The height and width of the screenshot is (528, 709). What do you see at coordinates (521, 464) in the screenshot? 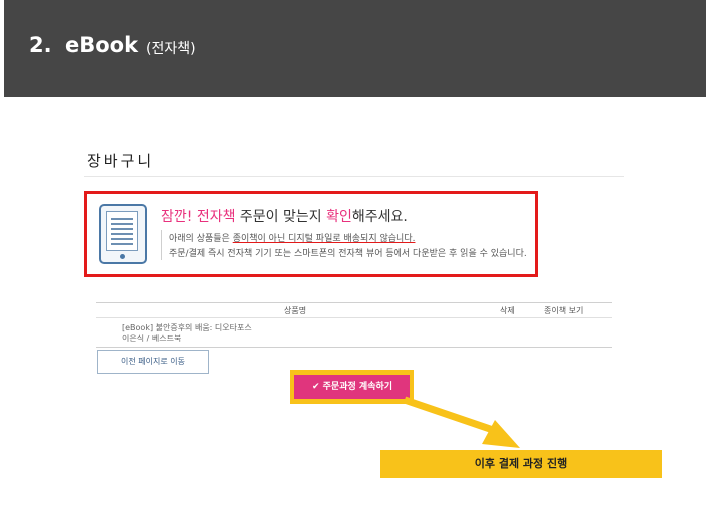
I see `payment-callout: 이후 결제 과정 진행` at bounding box center [521, 464].